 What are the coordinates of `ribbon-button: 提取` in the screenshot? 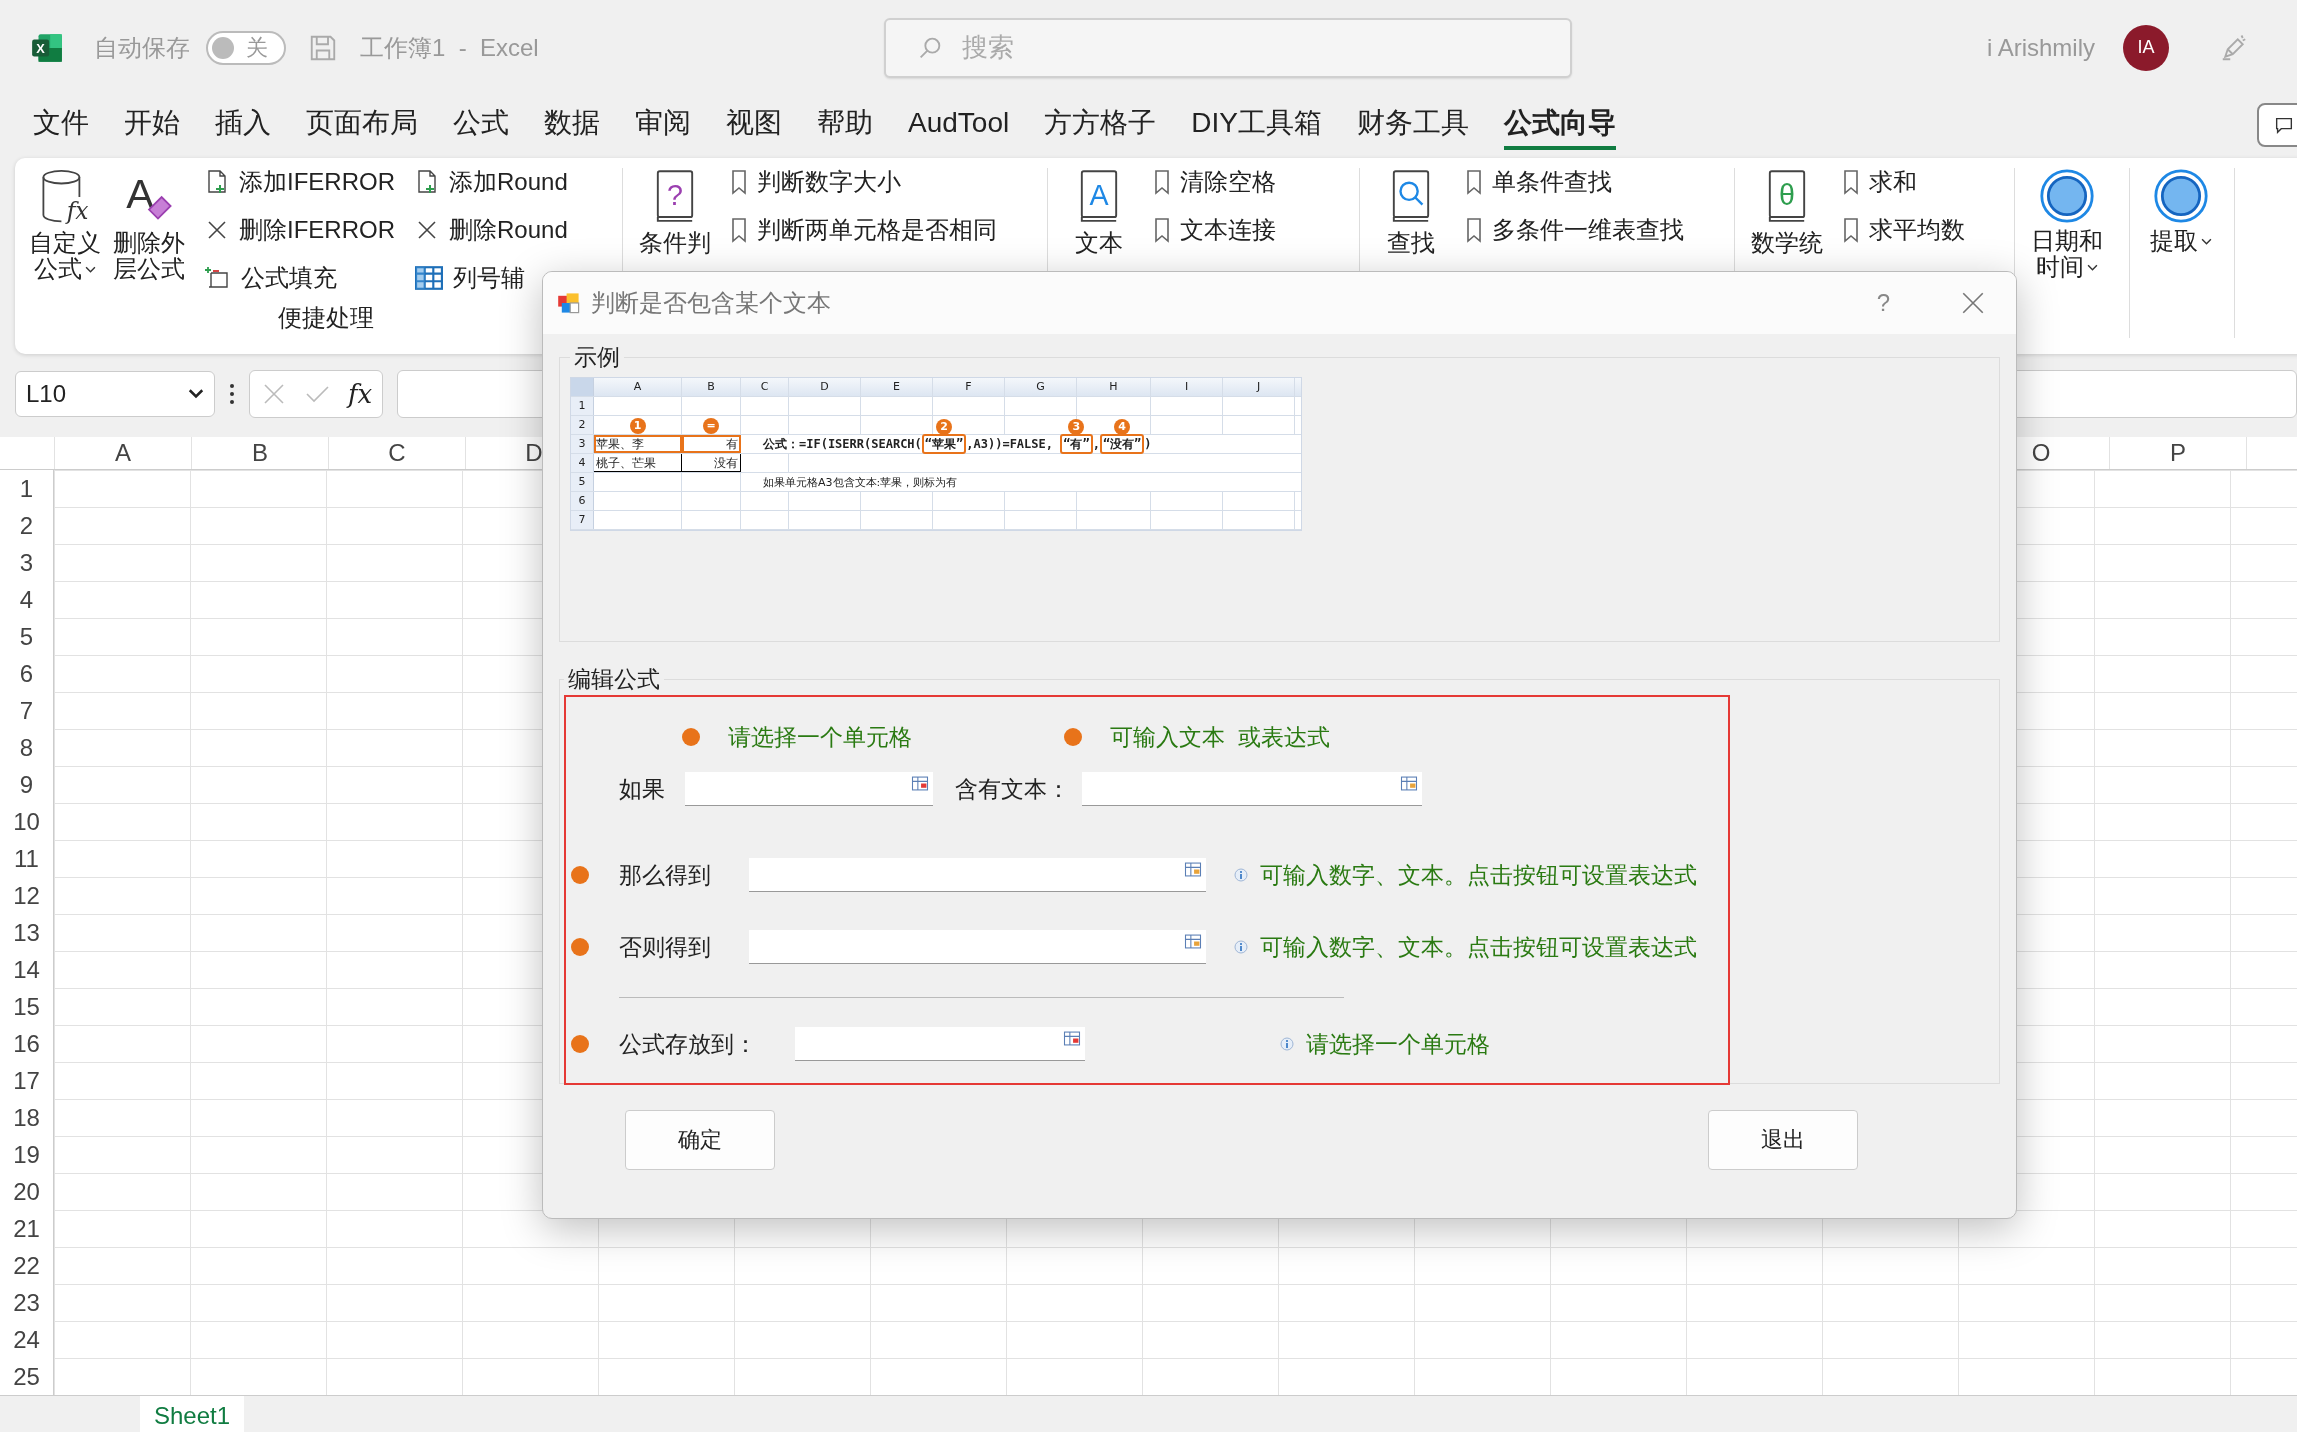 It's located at (2181, 253).